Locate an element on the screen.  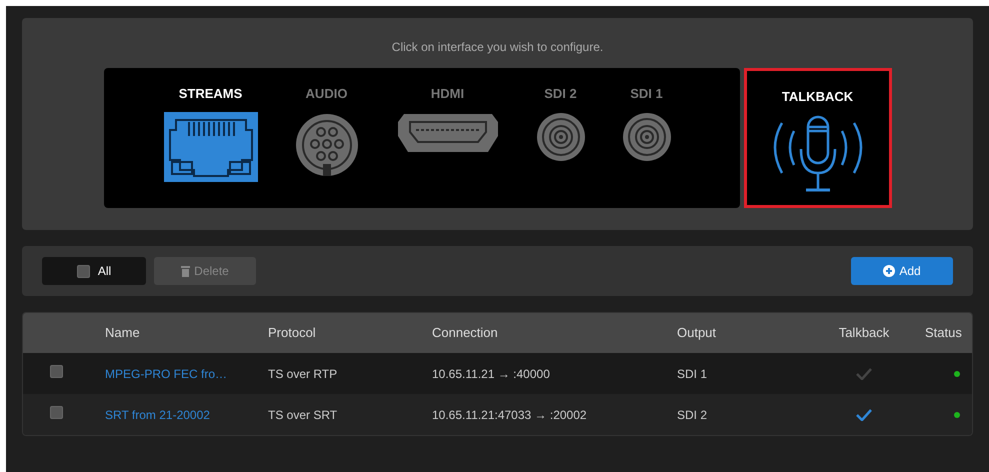
output-text: SDI 2 is located at coordinates (692, 415).